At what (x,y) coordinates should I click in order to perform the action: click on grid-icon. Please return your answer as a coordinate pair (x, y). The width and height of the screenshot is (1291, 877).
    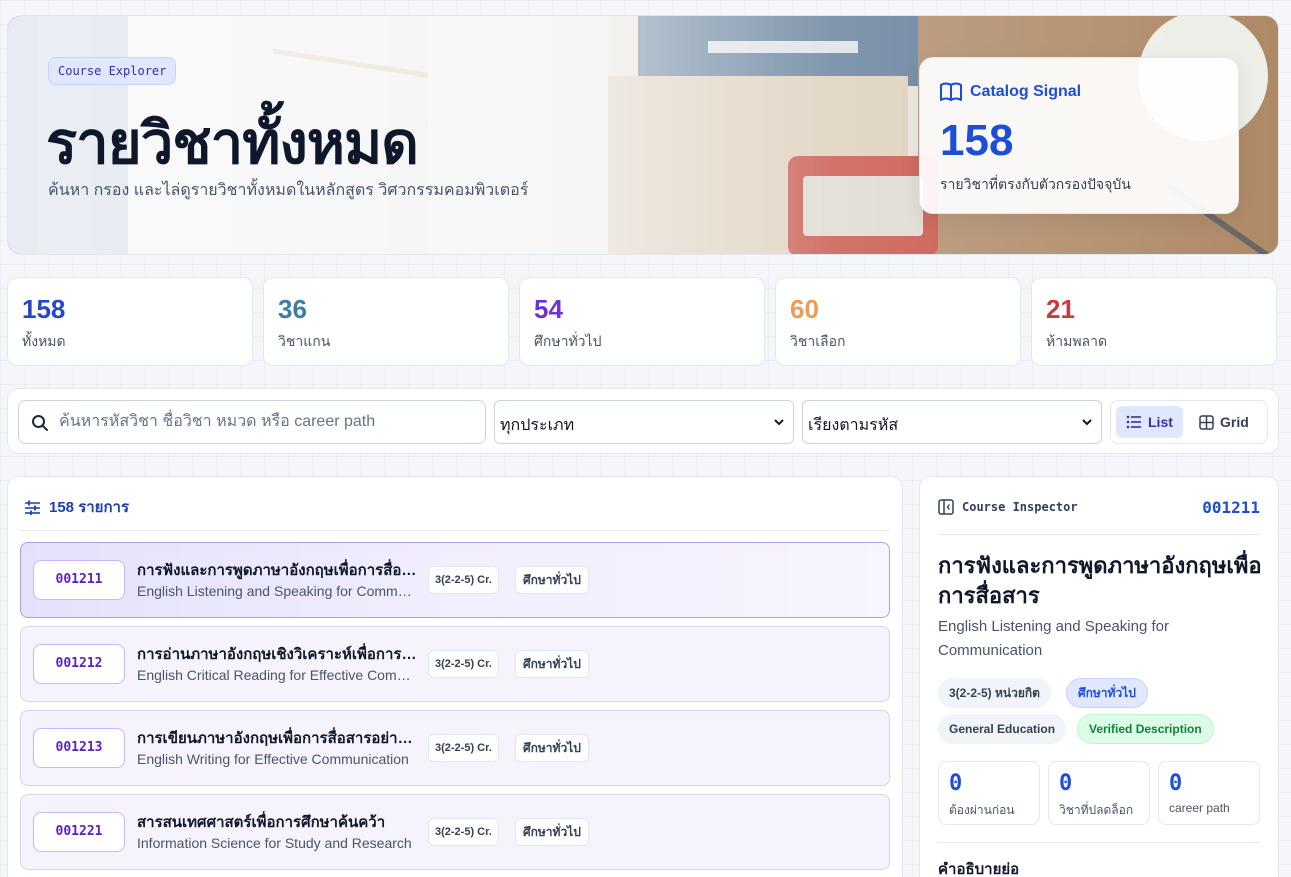
    Looking at the image, I should click on (1206, 422).